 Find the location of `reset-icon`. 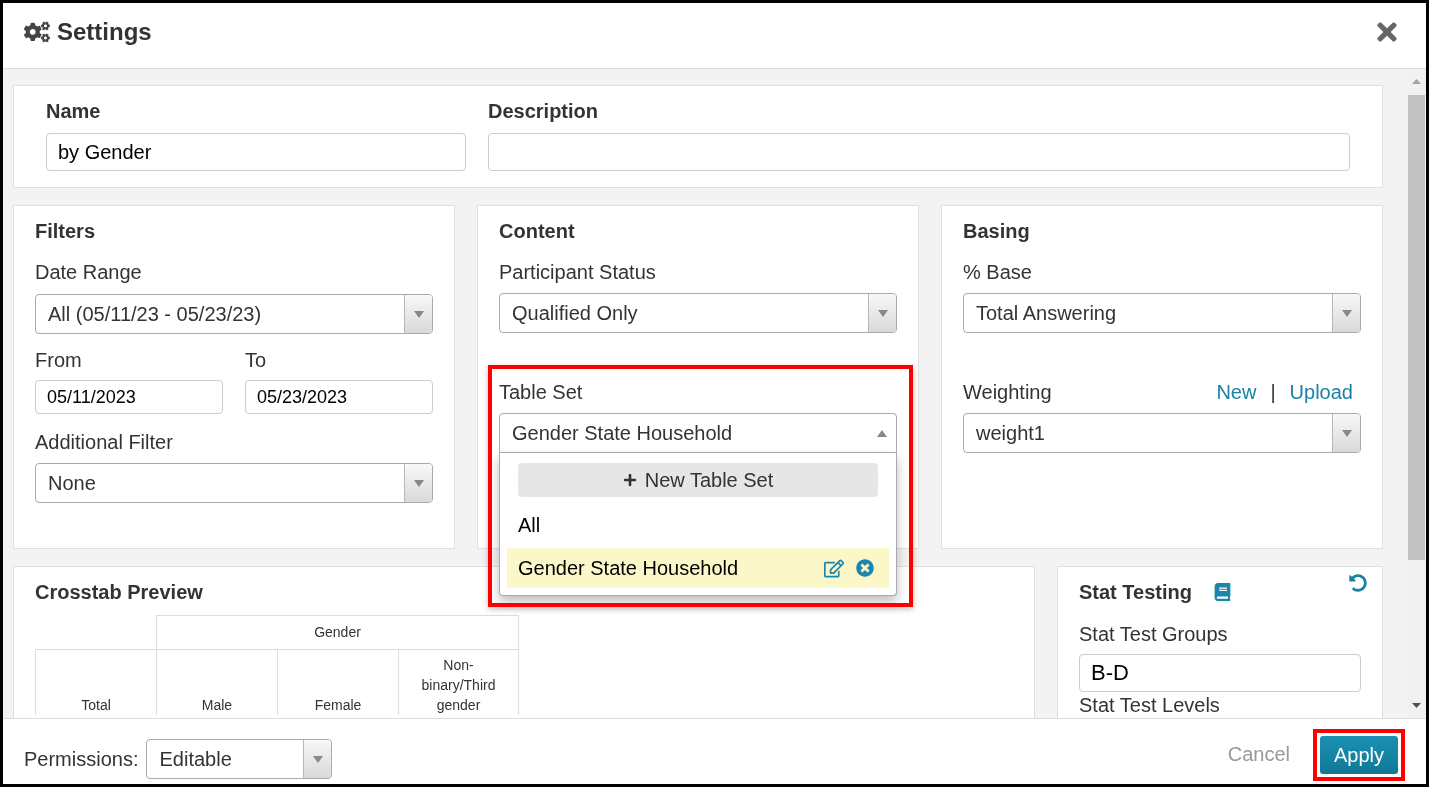

reset-icon is located at coordinates (1358, 583).